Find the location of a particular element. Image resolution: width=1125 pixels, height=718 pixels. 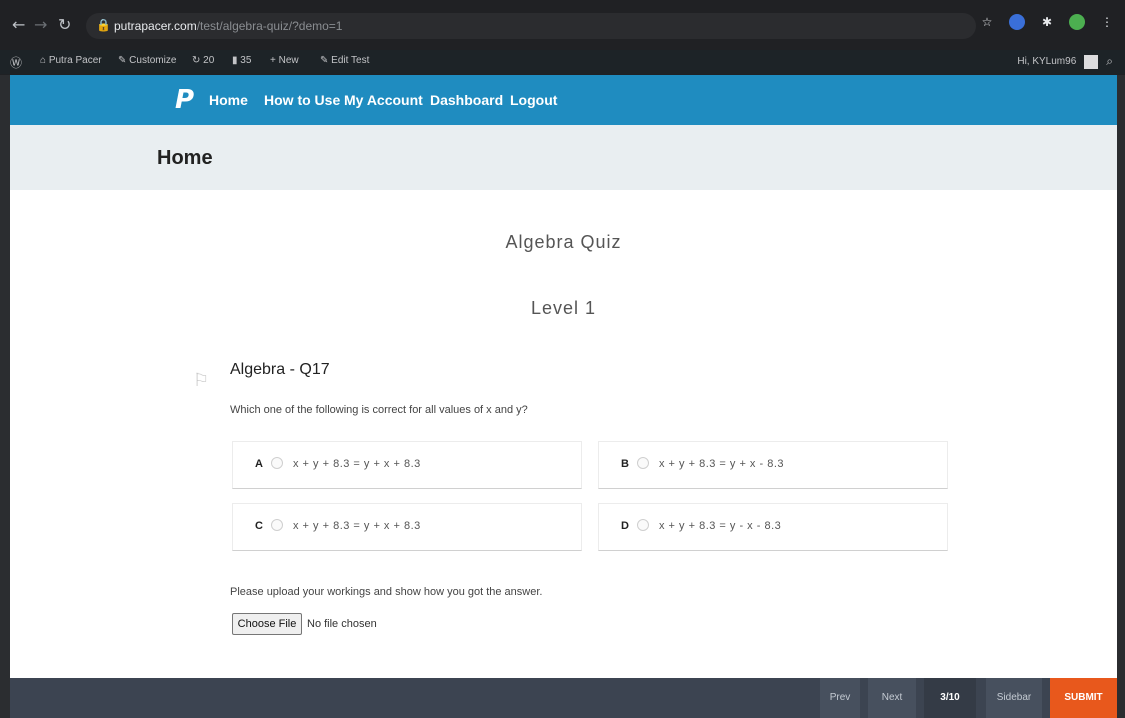

customize-link: ✎ Customize is located at coordinates (147, 60).